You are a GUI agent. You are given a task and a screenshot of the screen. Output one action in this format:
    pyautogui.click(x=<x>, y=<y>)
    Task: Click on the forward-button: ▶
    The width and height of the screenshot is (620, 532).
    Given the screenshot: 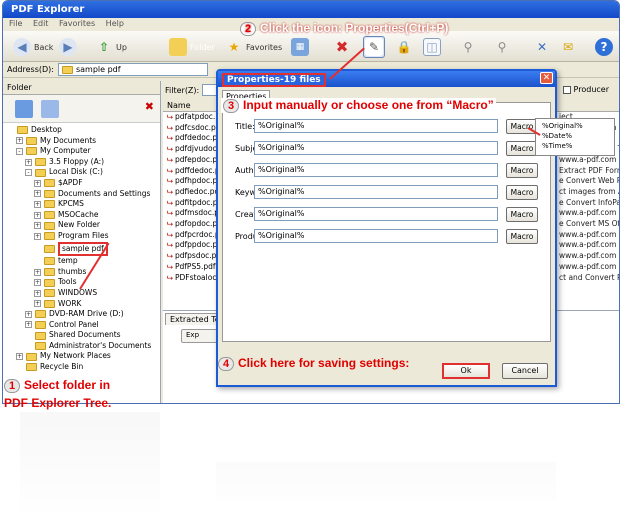 What is the action you would take?
    pyautogui.click(x=68, y=47)
    